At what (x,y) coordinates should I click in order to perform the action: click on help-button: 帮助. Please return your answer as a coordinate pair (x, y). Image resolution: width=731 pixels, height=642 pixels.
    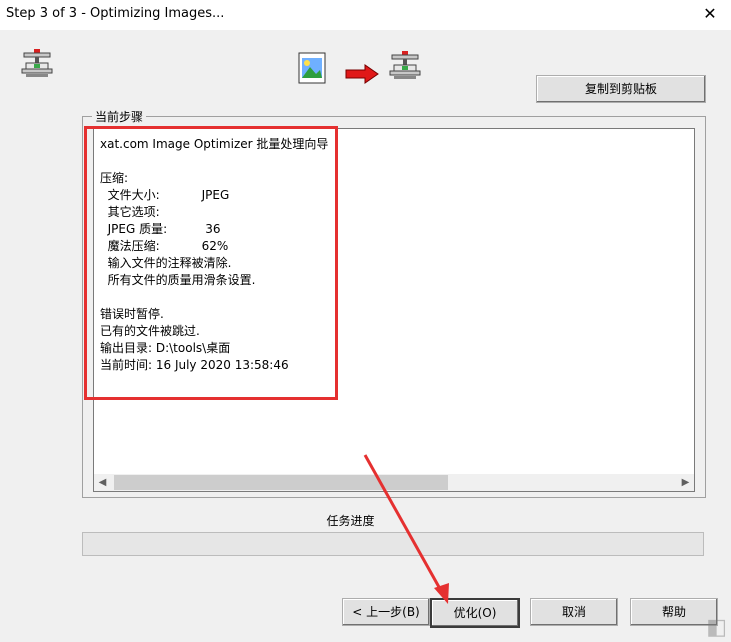
    Looking at the image, I should click on (674, 612).